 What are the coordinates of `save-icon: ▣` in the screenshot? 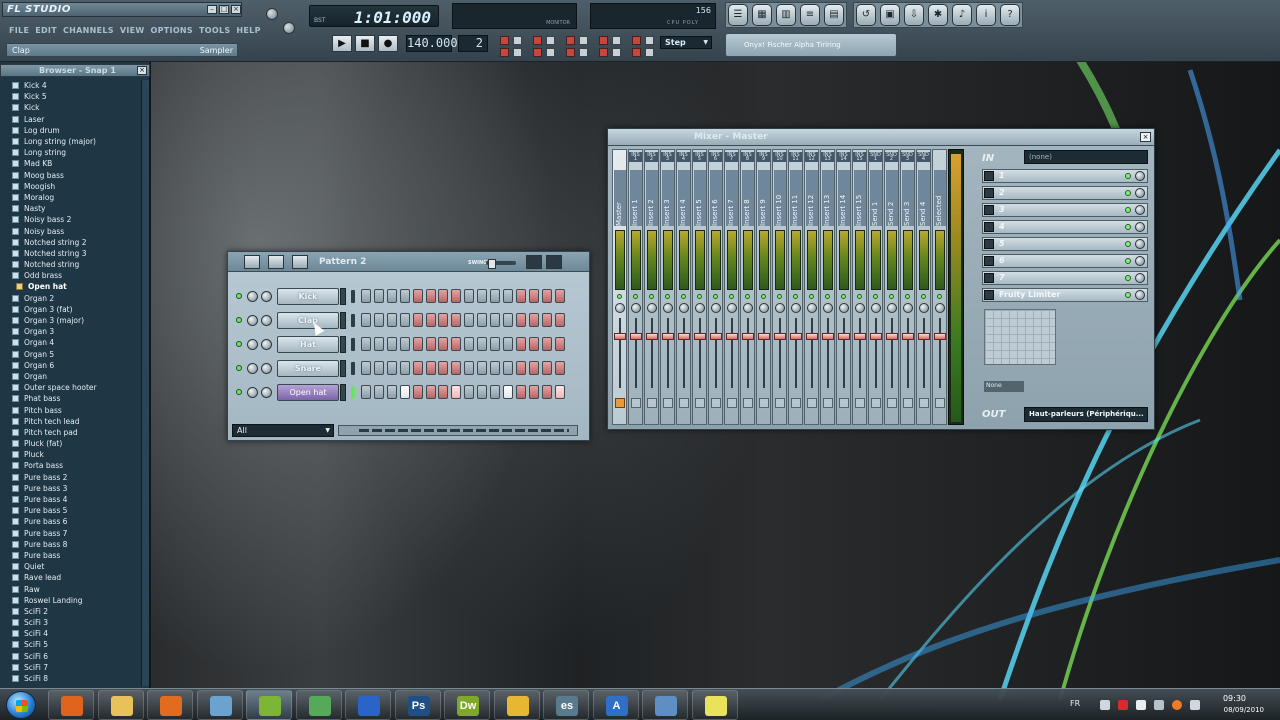 It's located at (890, 15).